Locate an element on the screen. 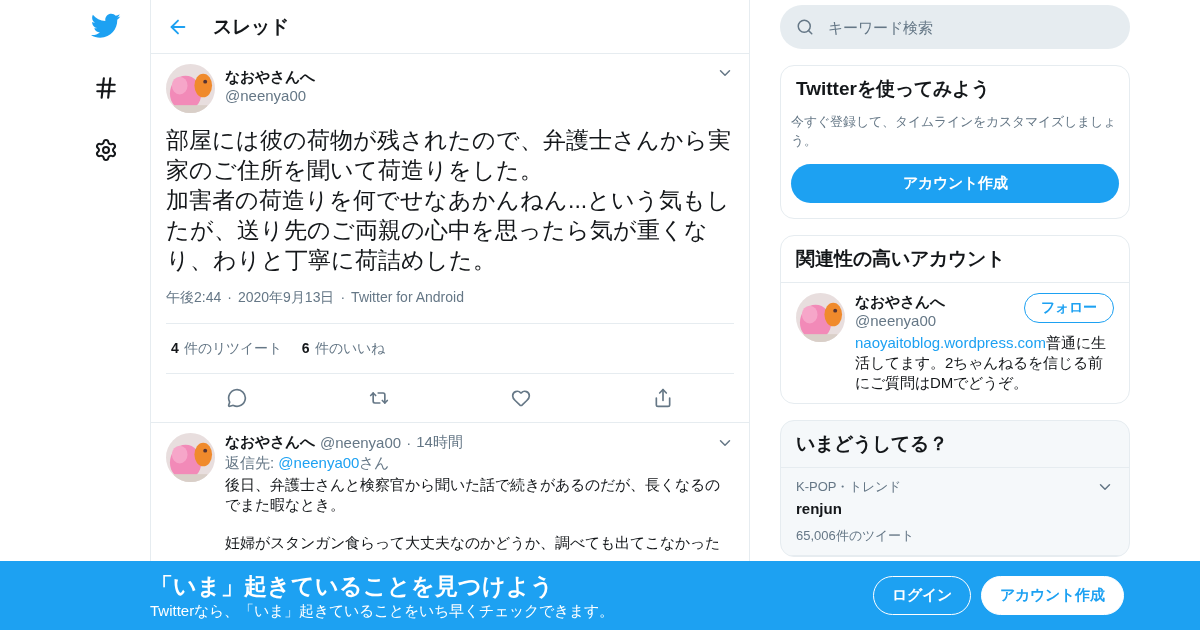 This screenshot has width=1200, height=630. page-title: スレッド is located at coordinates (251, 26).